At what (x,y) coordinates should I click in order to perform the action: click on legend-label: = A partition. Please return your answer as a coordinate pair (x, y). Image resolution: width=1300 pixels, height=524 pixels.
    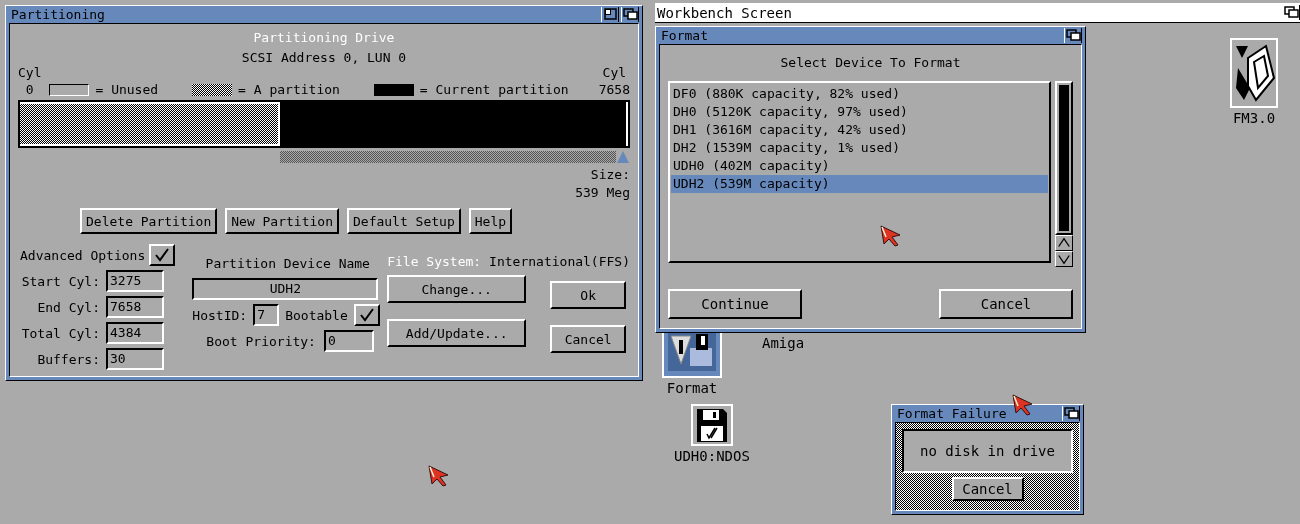
    Looking at the image, I should click on (289, 89).